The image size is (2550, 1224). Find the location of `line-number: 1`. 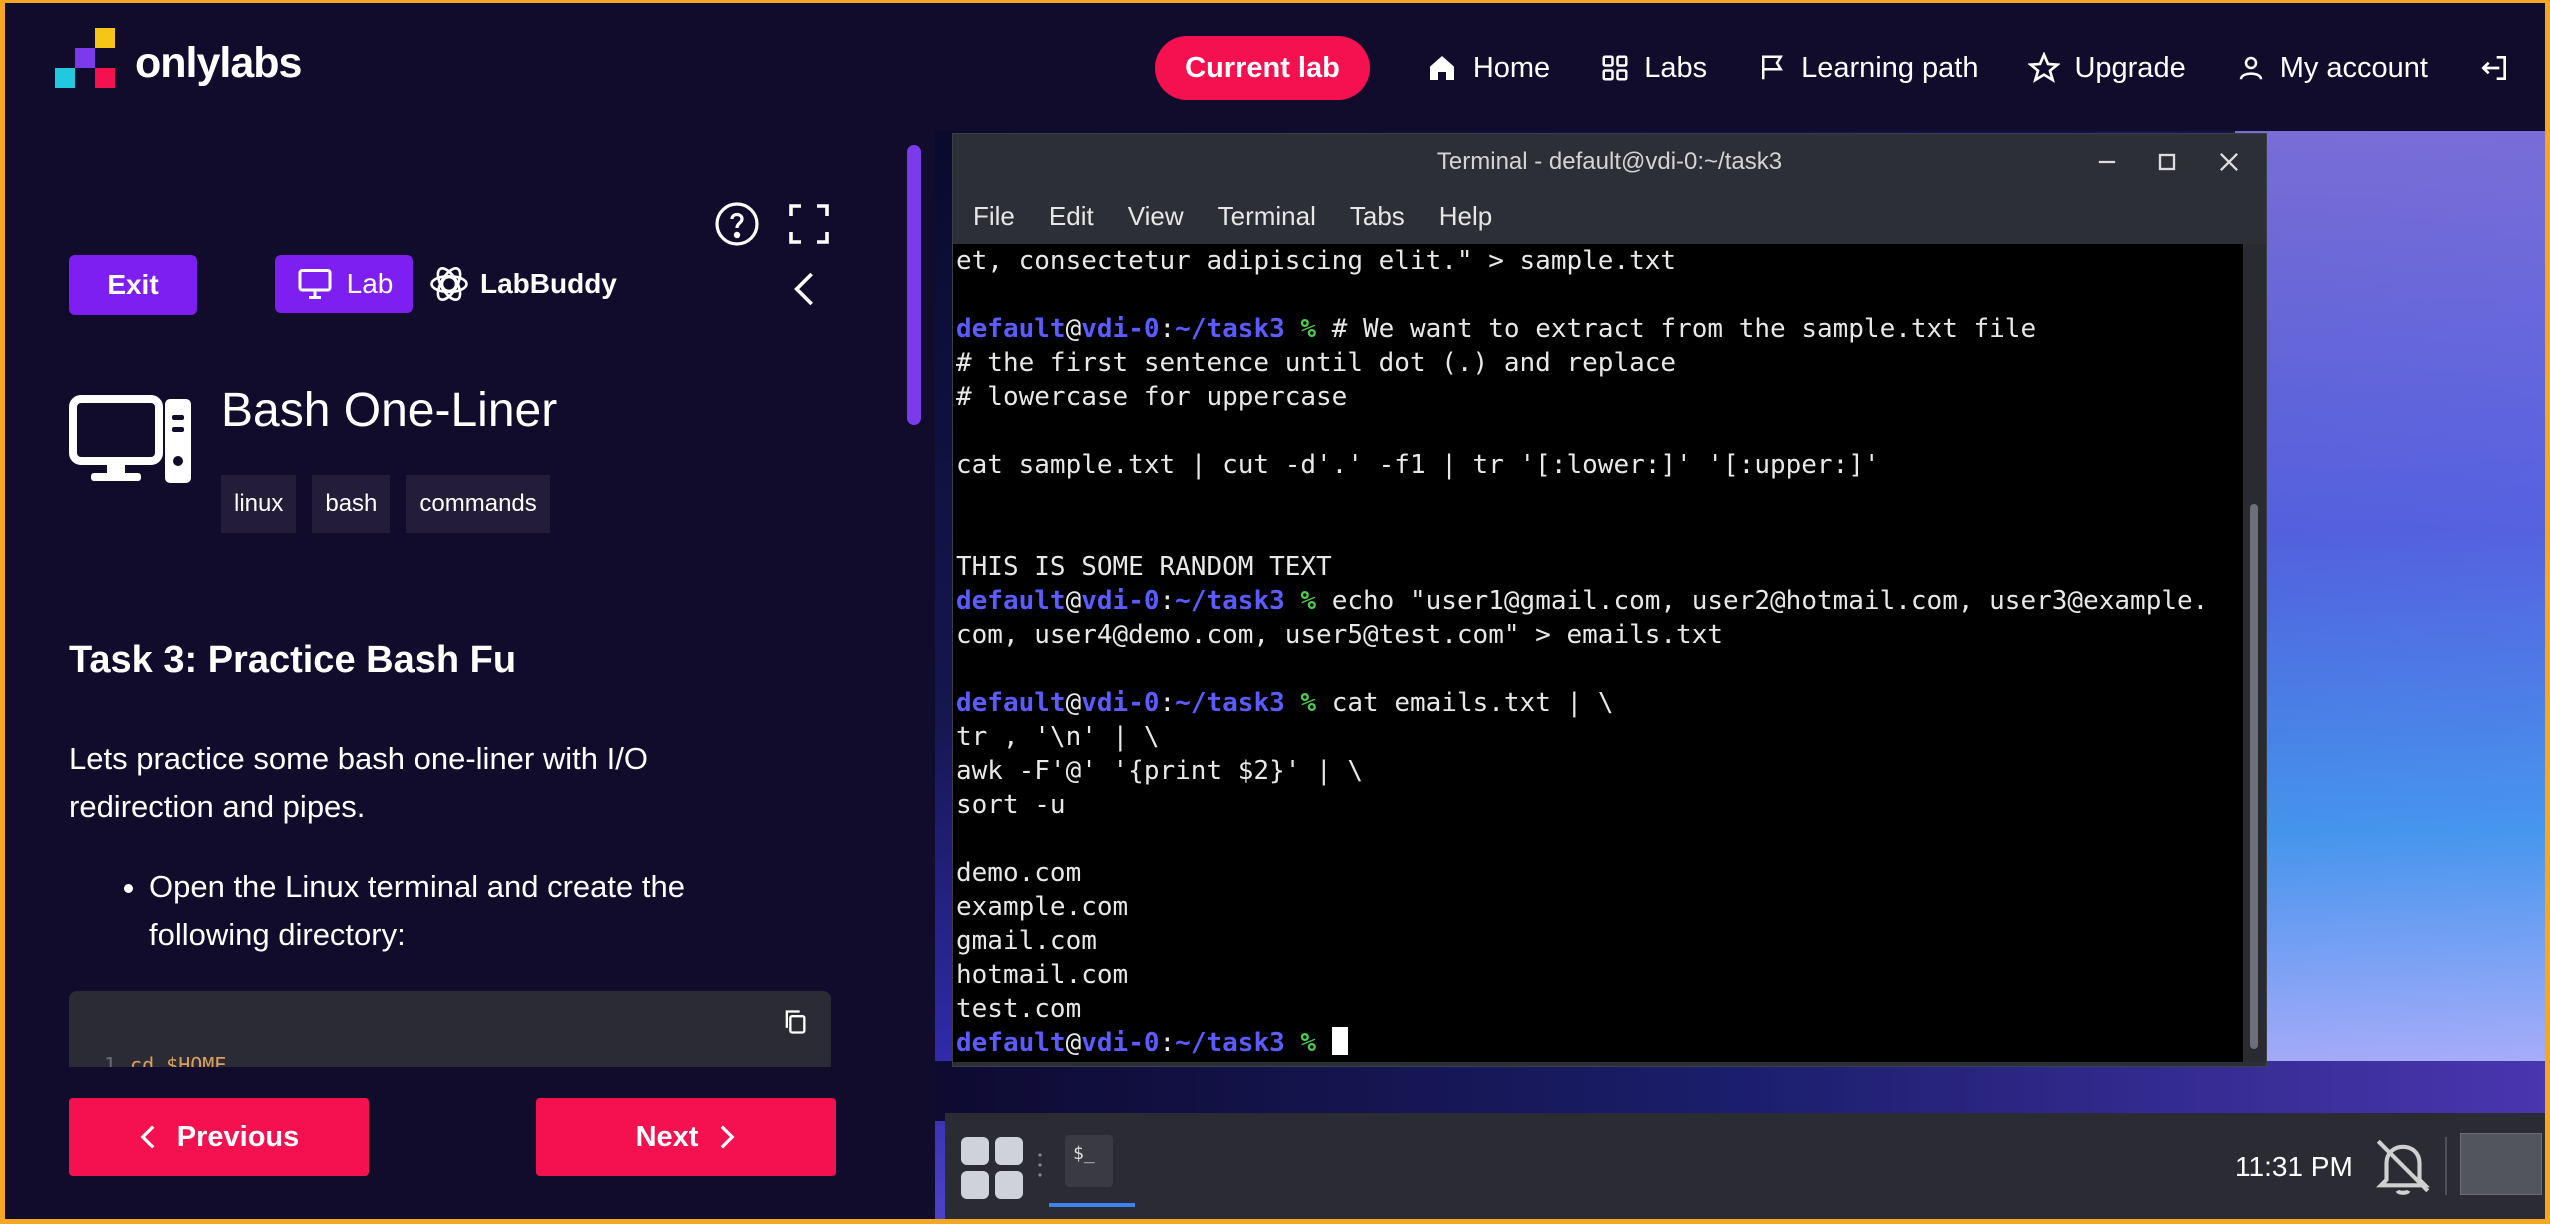

line-number: 1 is located at coordinates (110, 1060).